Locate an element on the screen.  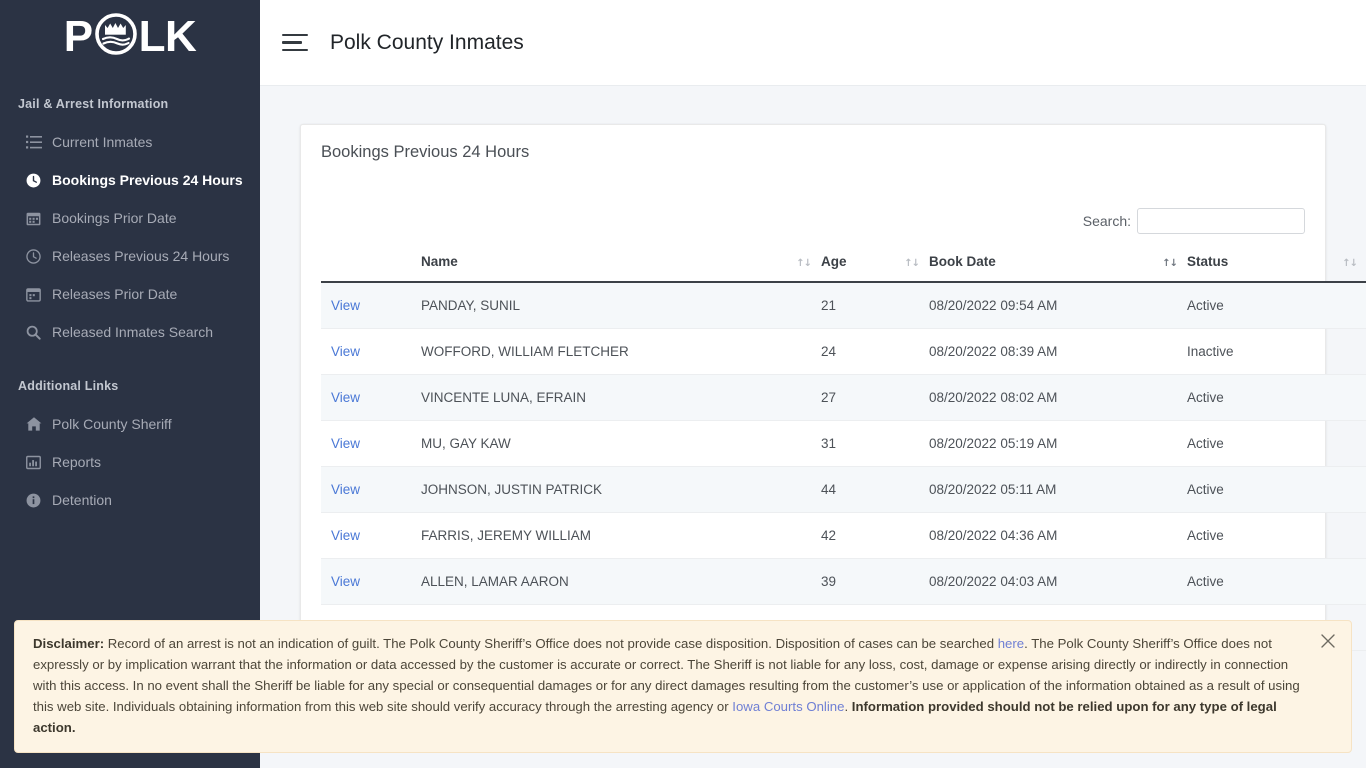
table-header-row: Name ↑↓ Age ↑↓ Book Date ↑↓ Status ↑↓ is located at coordinates (843, 263).